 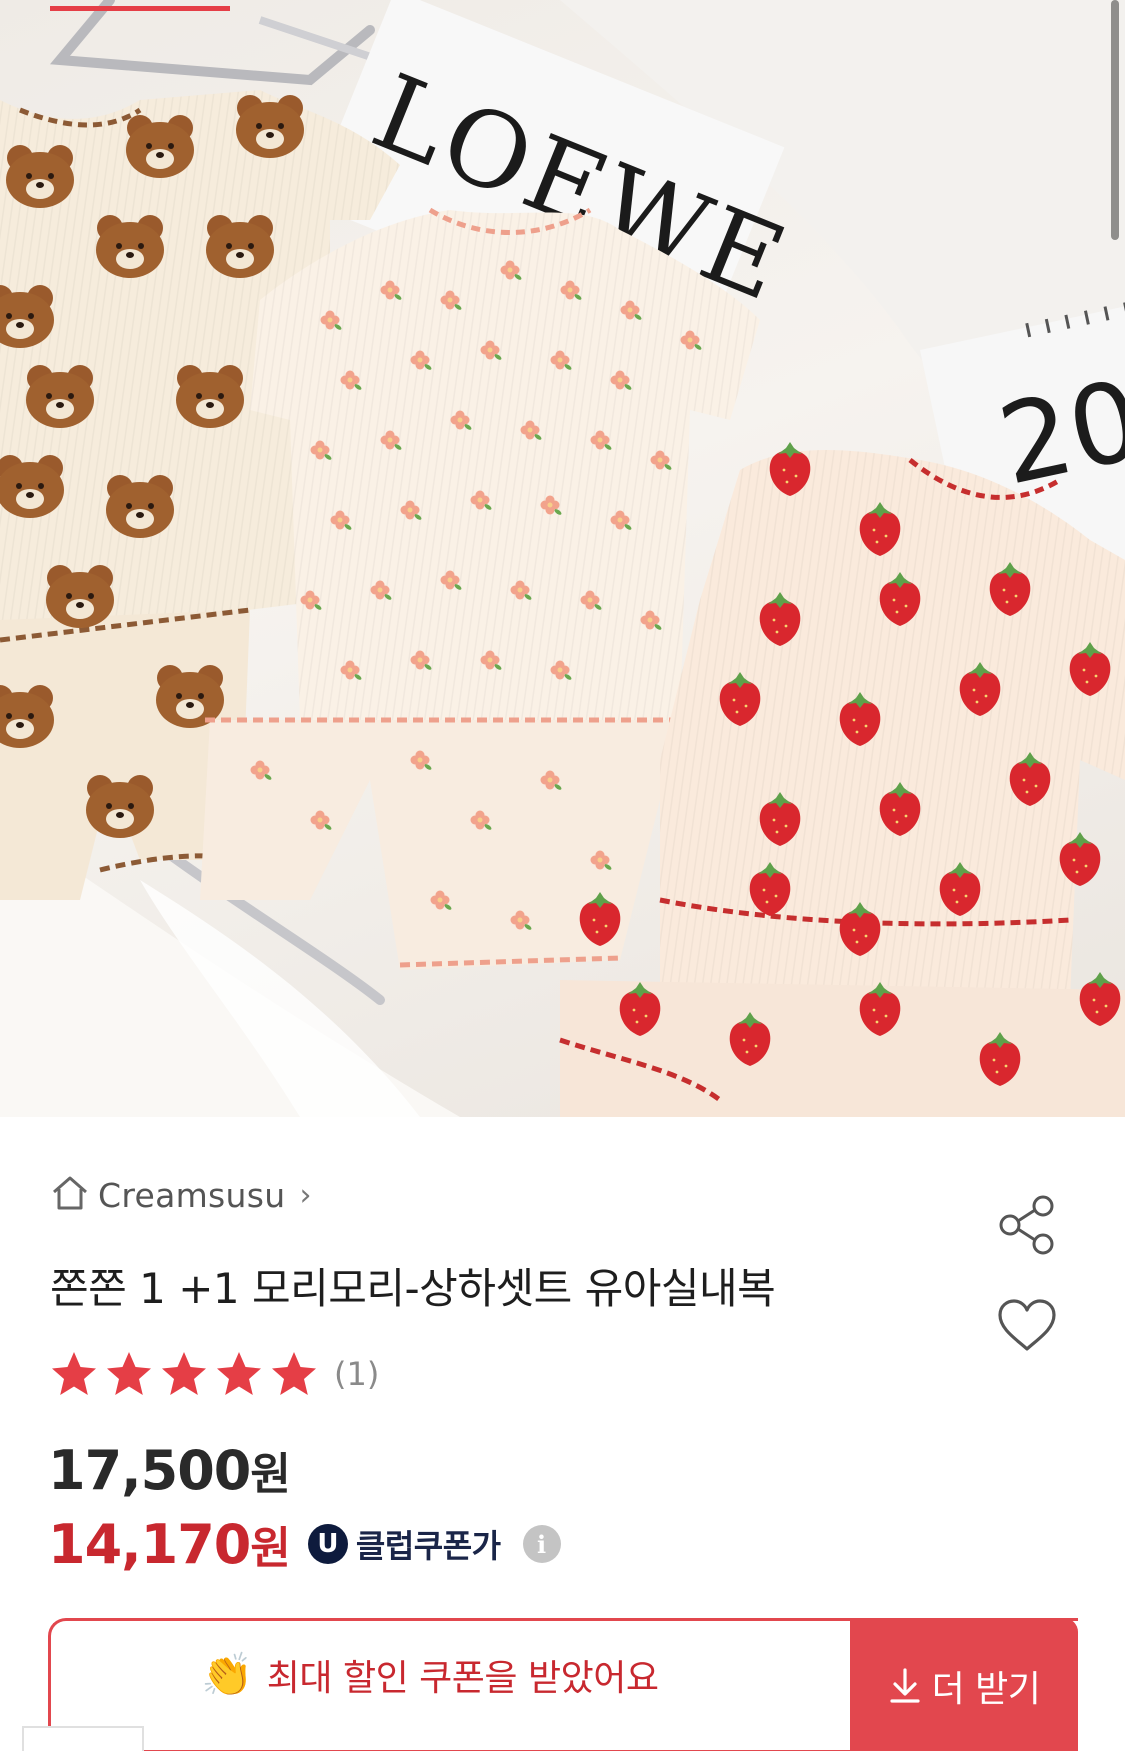 I want to click on star-rating, so click(x=184, y=1374).